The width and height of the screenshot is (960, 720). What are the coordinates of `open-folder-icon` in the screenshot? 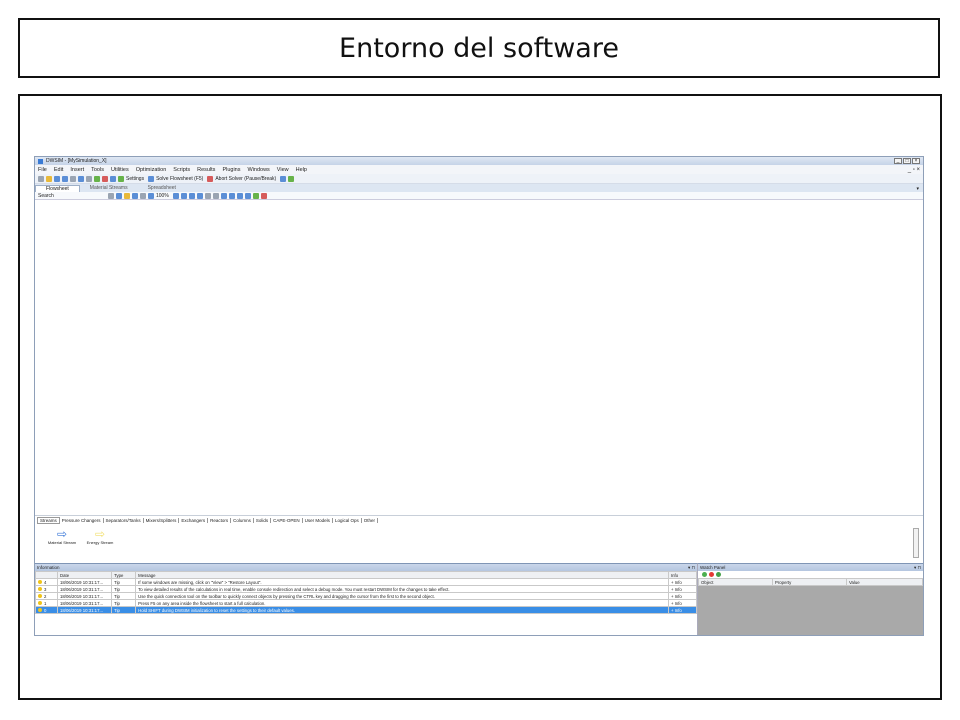 It's located at (49, 178).